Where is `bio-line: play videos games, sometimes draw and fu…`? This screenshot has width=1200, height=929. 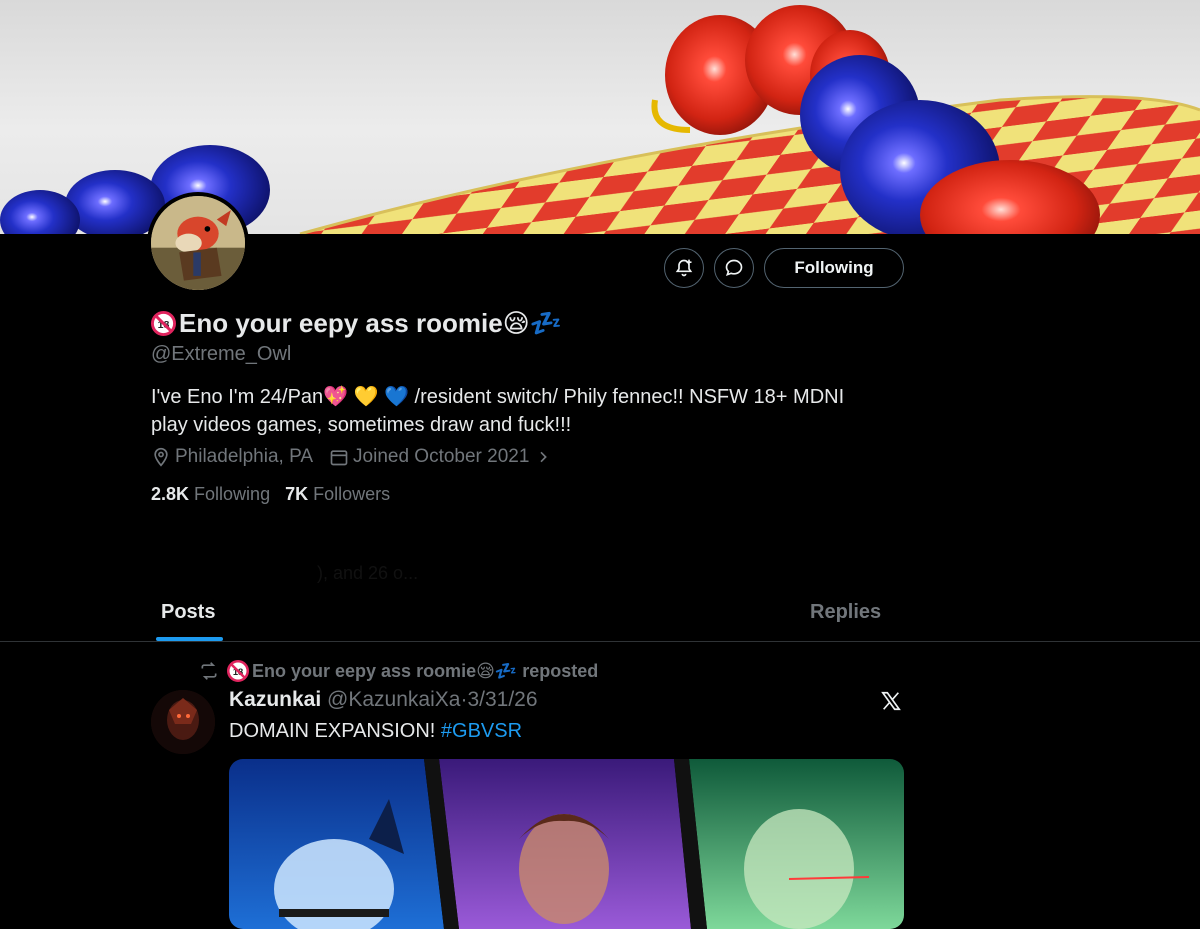
bio-line: play videos games, sometimes draw and fu… is located at coordinates (361, 425).